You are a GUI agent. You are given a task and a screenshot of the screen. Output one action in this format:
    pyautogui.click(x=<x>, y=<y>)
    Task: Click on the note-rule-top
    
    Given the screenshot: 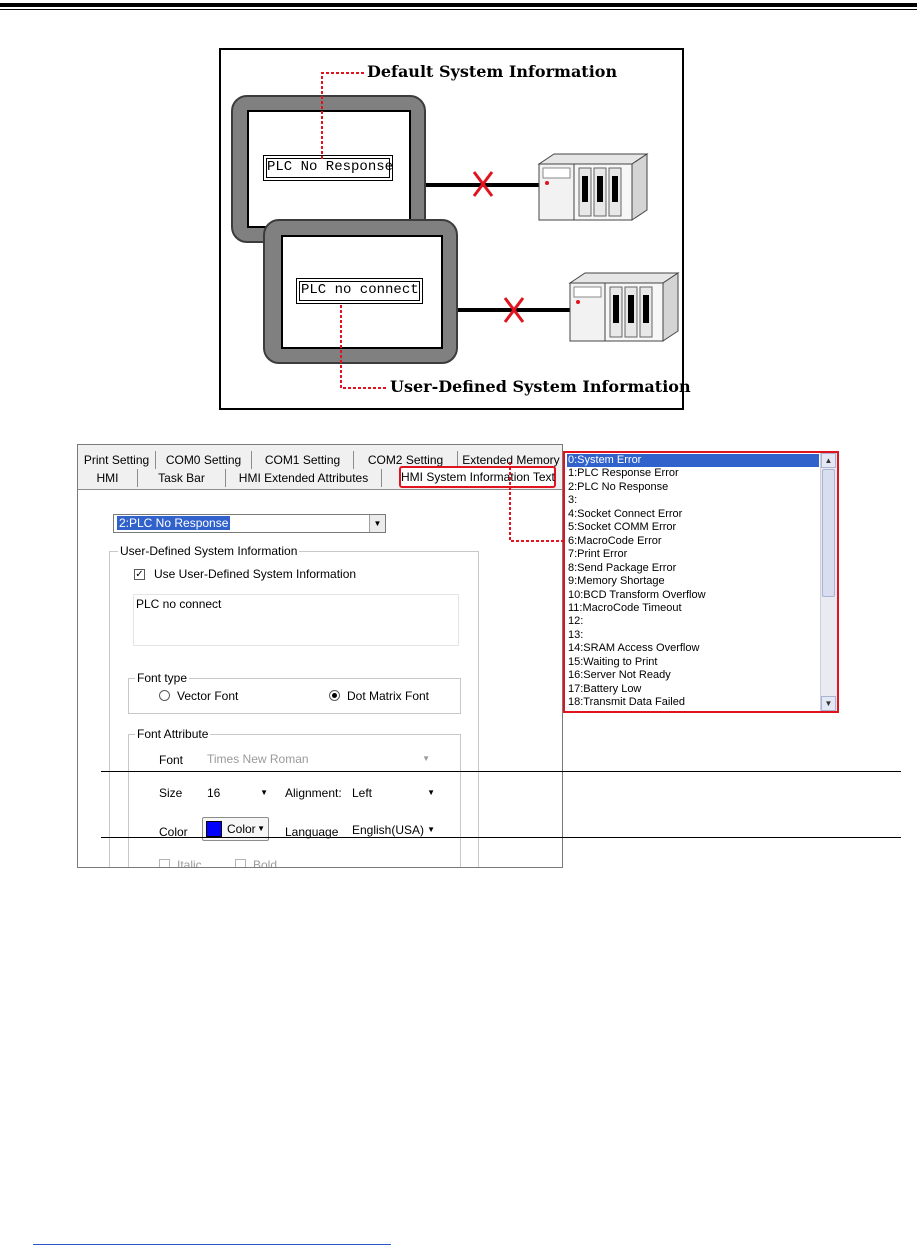 What is the action you would take?
    pyautogui.click(x=501, y=771)
    